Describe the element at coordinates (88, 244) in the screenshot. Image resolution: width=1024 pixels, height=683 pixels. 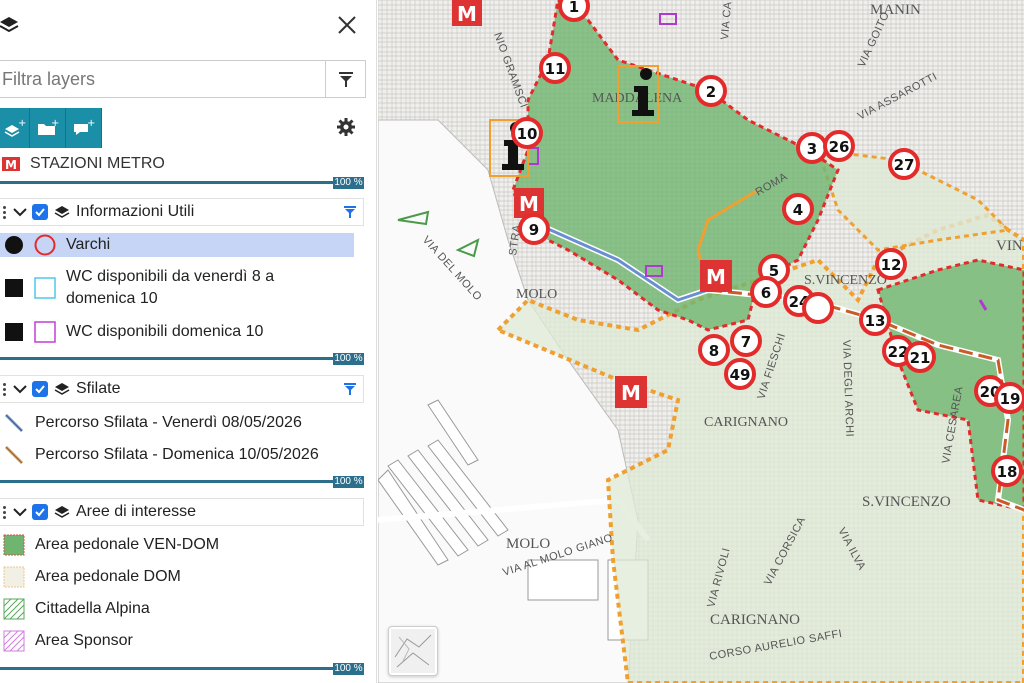
I see `layer-label: Varchi` at that location.